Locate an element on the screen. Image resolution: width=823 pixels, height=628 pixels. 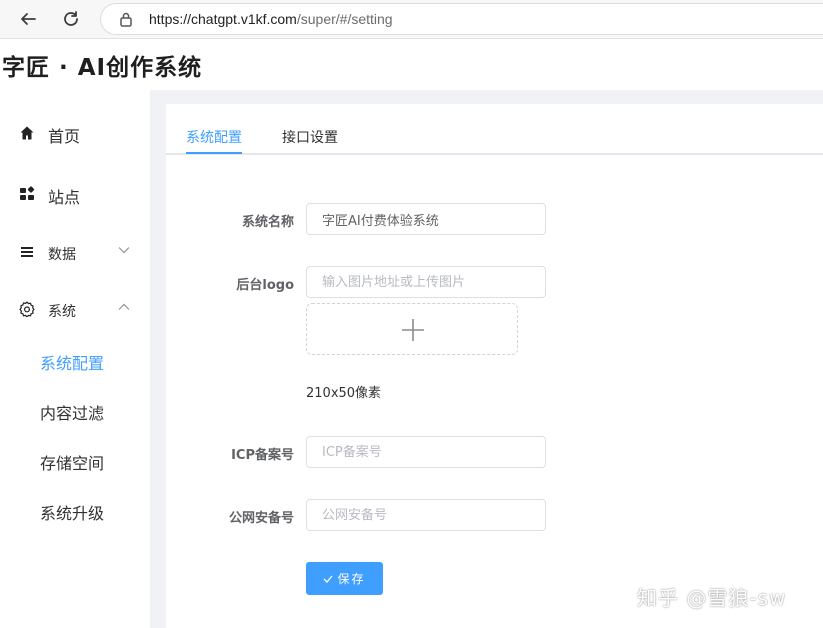
sidebar-item-system: 系统 is located at coordinates (75, 309).